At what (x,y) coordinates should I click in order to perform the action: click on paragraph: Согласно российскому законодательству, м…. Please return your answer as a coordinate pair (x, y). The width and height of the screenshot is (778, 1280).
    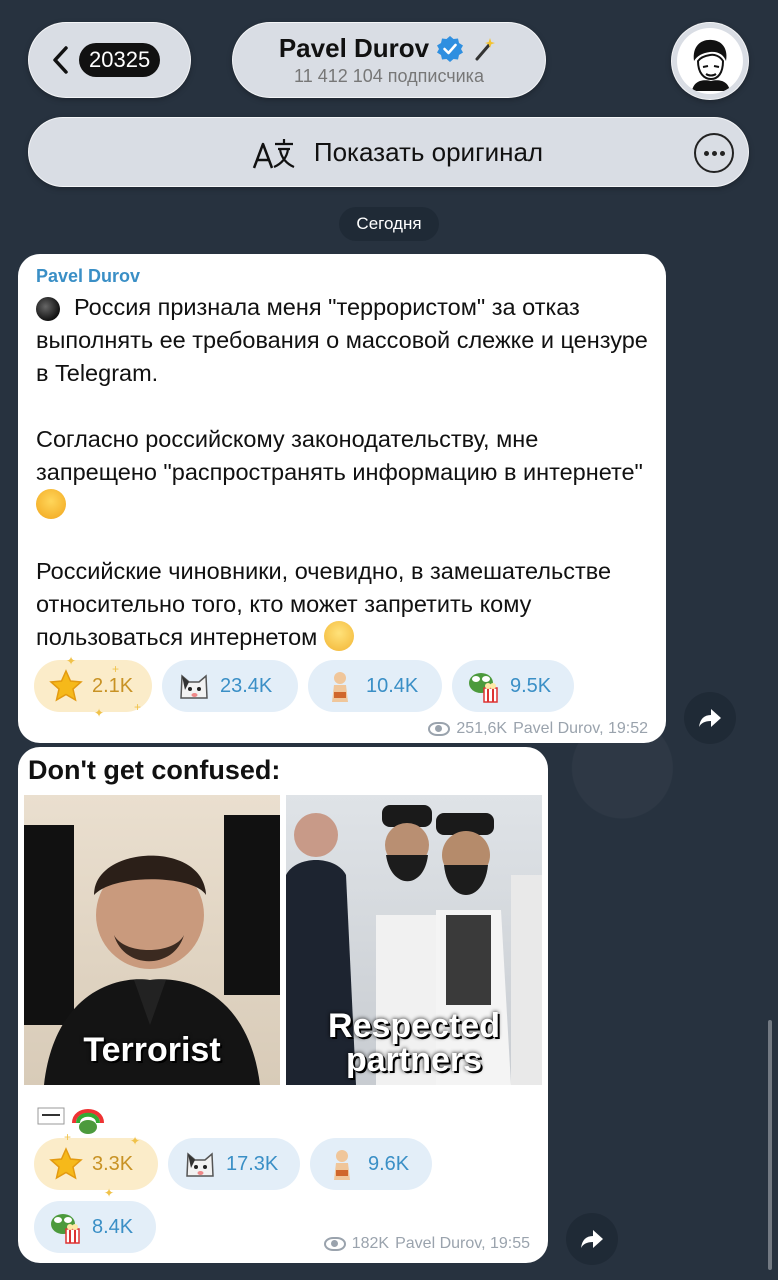
    Looking at the image, I should click on (346, 472).